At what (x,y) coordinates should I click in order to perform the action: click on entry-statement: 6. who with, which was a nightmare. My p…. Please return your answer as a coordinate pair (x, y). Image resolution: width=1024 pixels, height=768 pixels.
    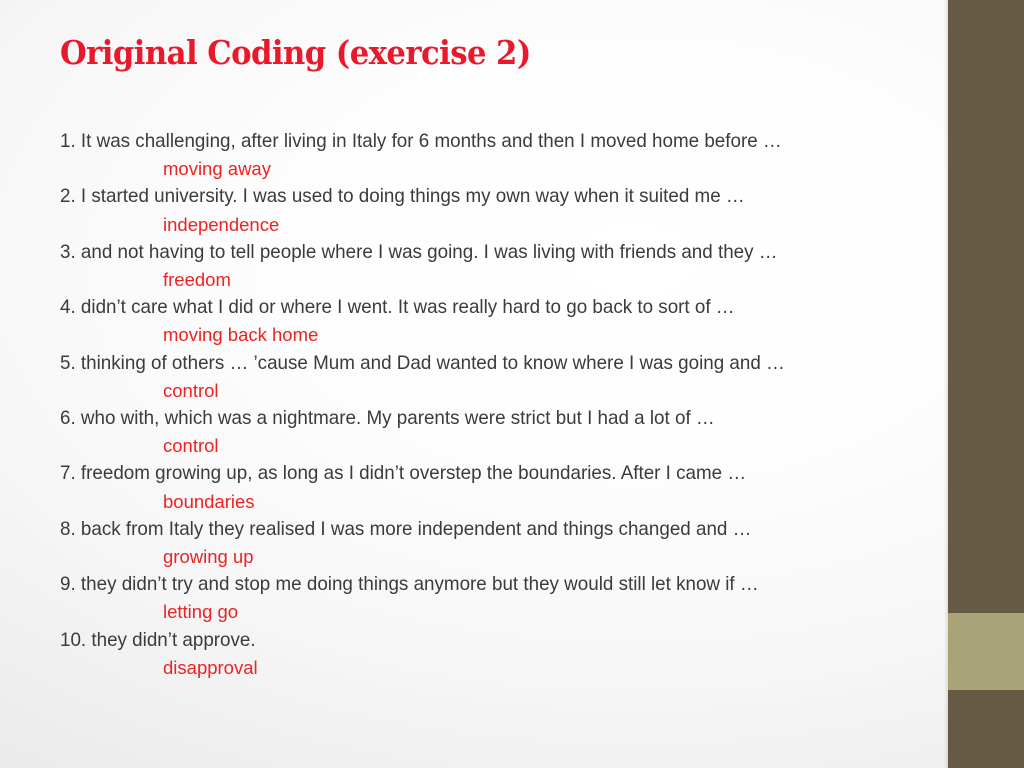
    Looking at the image, I should click on (387, 418).